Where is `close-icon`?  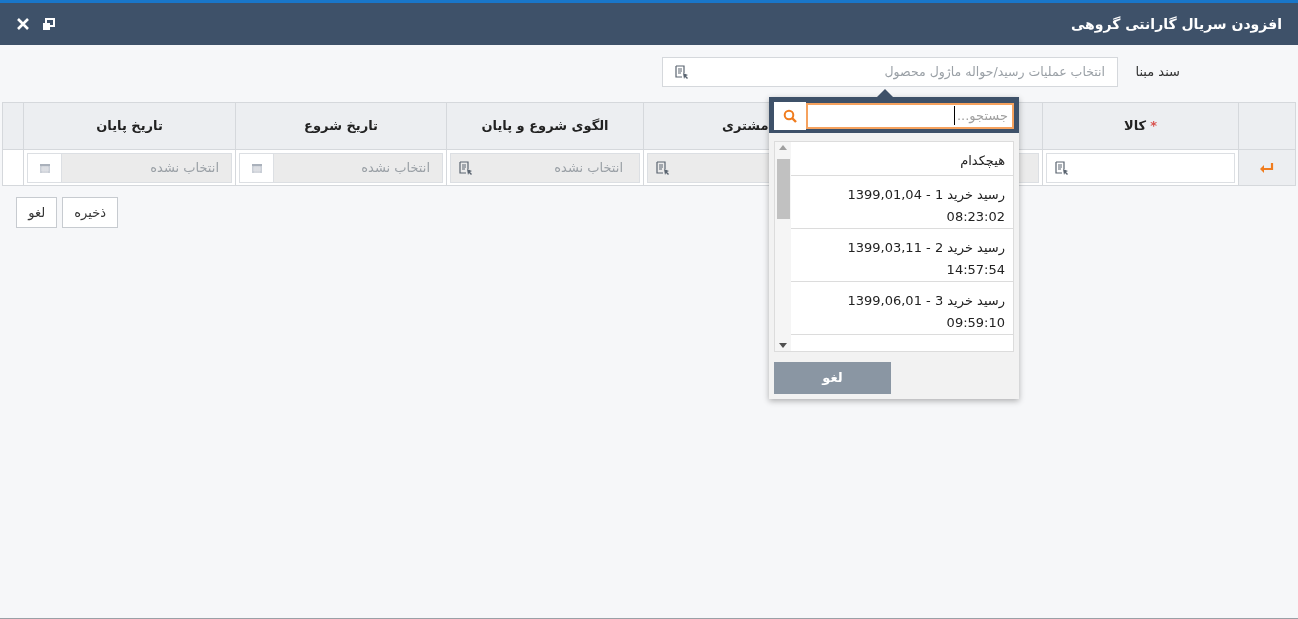 close-icon is located at coordinates (23, 24).